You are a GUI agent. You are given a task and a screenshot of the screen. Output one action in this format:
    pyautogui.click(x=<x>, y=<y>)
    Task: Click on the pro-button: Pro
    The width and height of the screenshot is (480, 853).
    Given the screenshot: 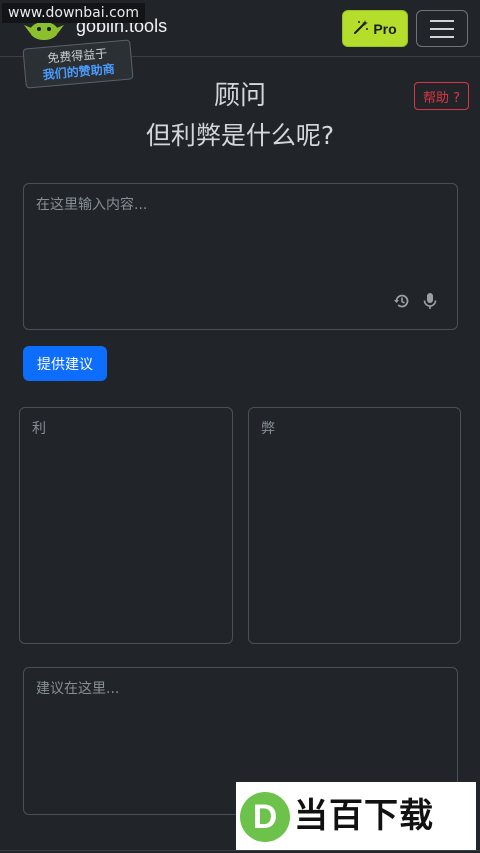 What is the action you would take?
    pyautogui.click(x=375, y=28)
    